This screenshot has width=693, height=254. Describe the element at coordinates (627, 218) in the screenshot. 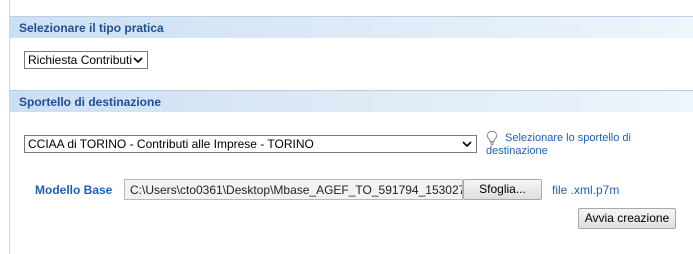

I see `avvia-creazione-button: Avvia creazione` at that location.